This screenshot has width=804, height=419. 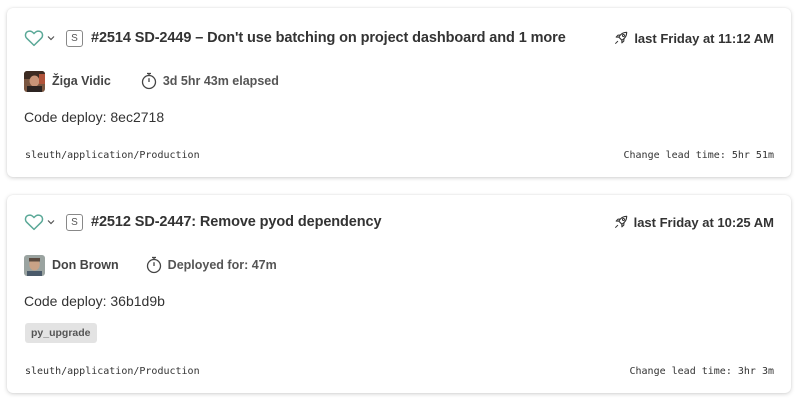 I want to click on elapsed-timer: Deployed for: 47m, so click(x=211, y=265).